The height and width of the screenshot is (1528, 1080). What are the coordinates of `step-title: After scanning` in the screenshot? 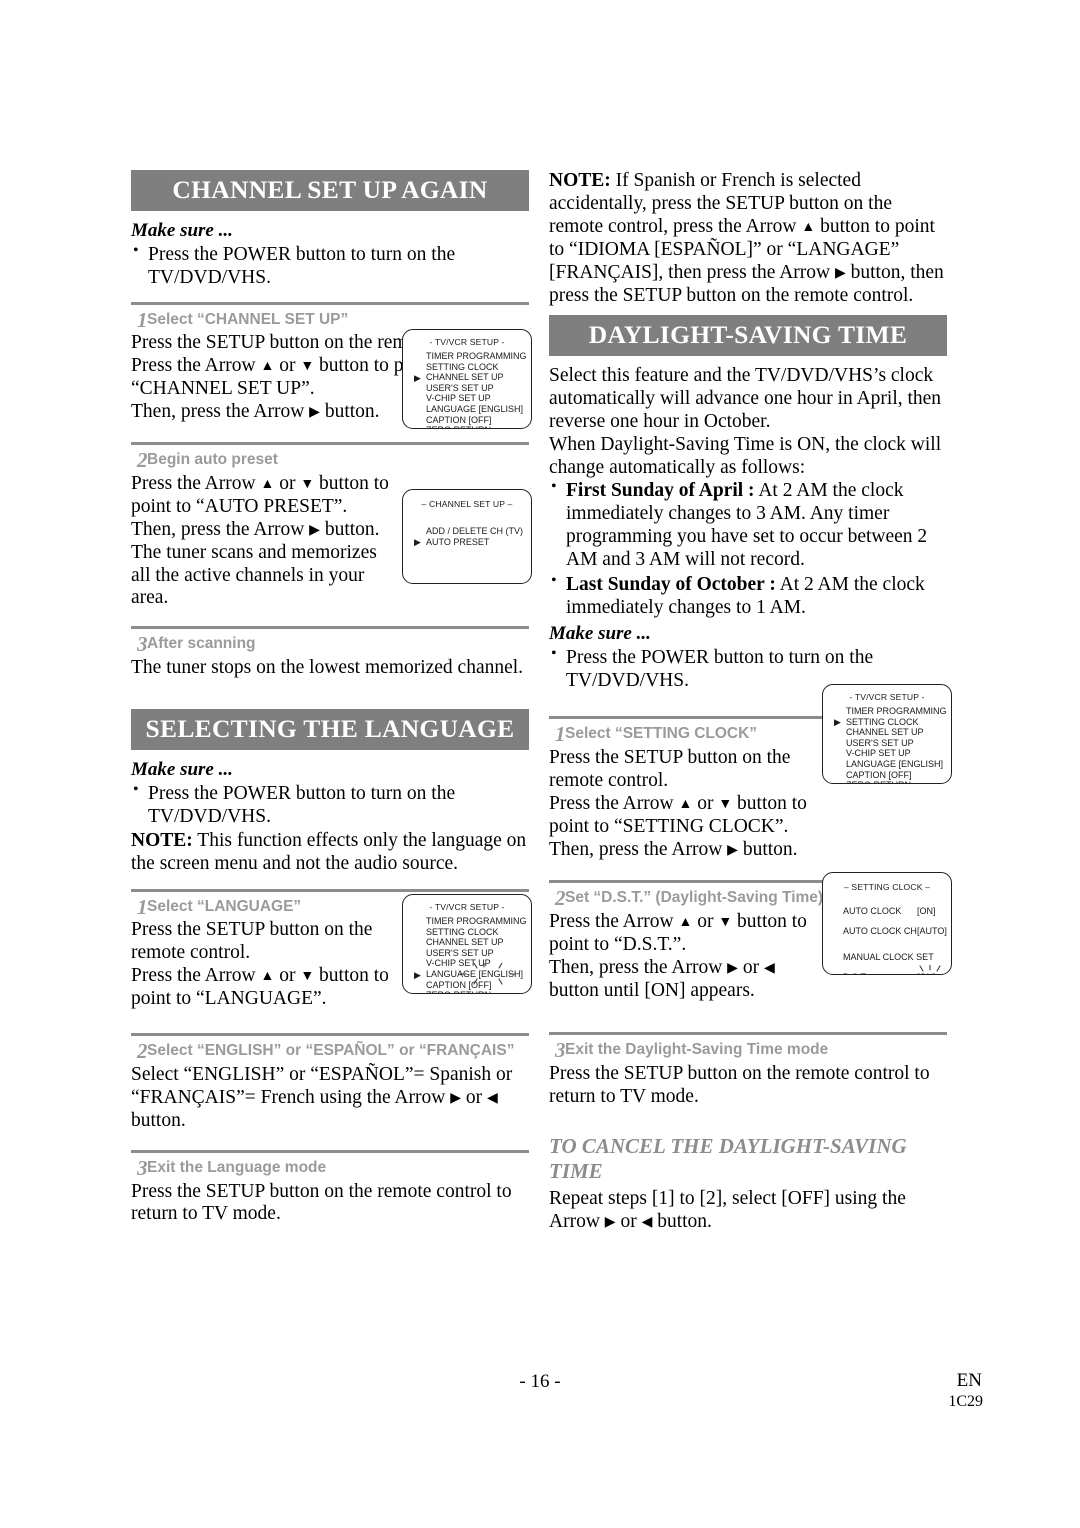 It's located at (201, 644).